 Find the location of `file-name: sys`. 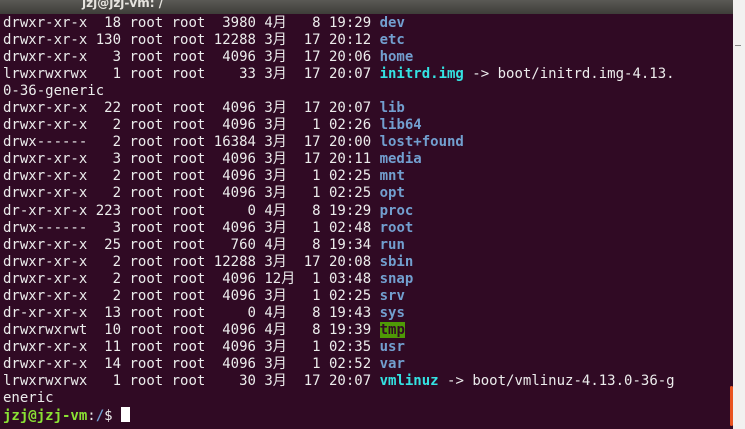

file-name: sys is located at coordinates (392, 312).